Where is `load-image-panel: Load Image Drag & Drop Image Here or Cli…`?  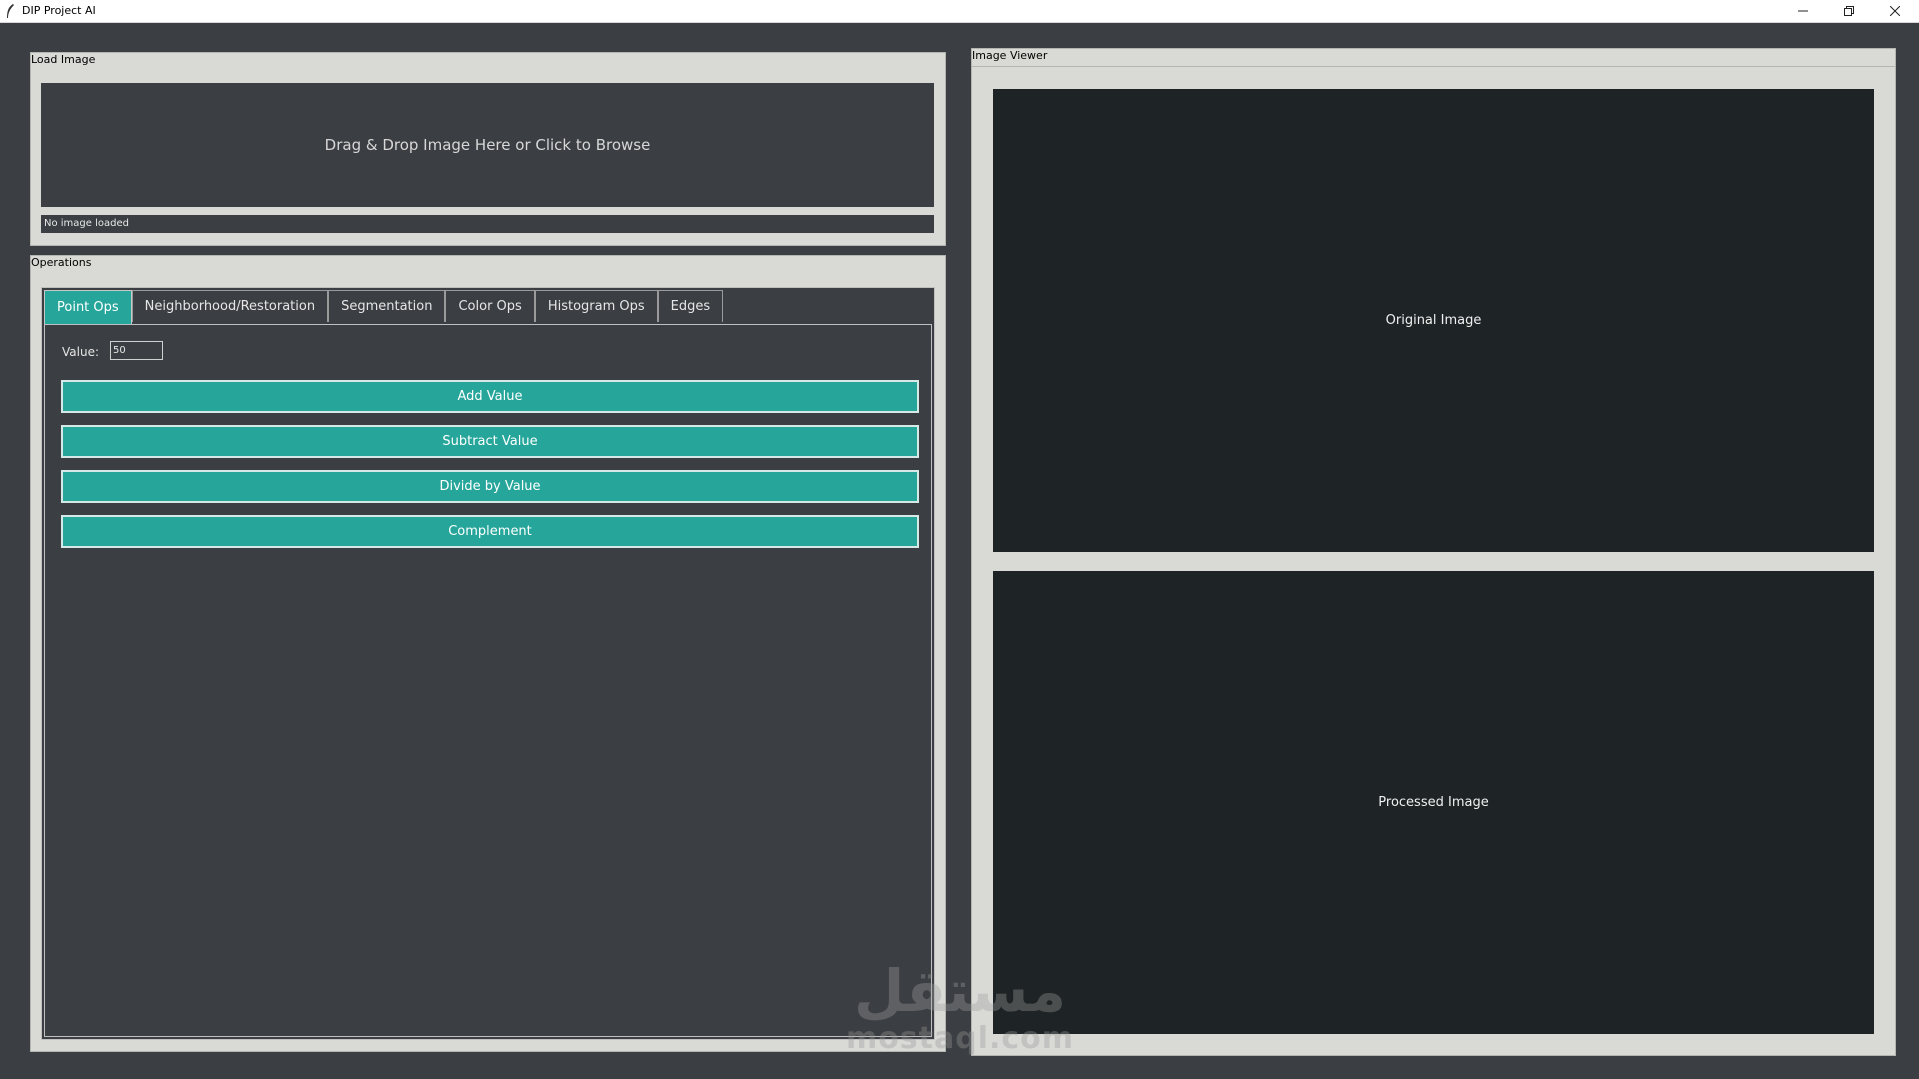
load-image-panel: Load Image Drag & Drop Image Here or Cli… is located at coordinates (488, 149).